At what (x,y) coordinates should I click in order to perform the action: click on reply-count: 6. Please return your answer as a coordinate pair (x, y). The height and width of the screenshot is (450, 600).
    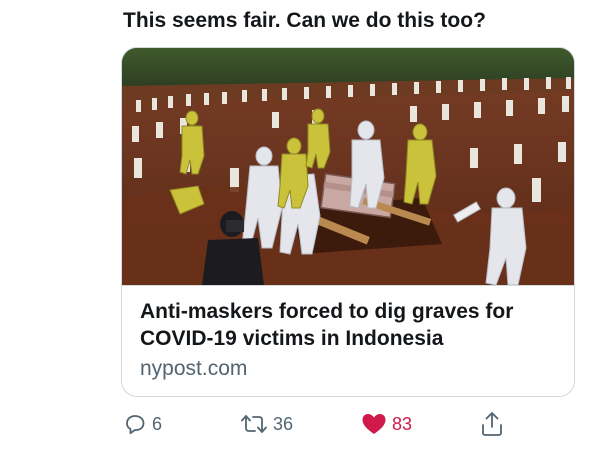
    Looking at the image, I should click on (157, 423).